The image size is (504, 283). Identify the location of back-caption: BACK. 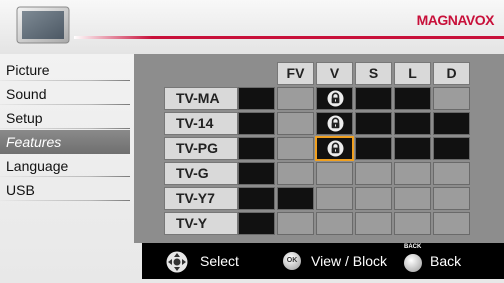
(413, 247).